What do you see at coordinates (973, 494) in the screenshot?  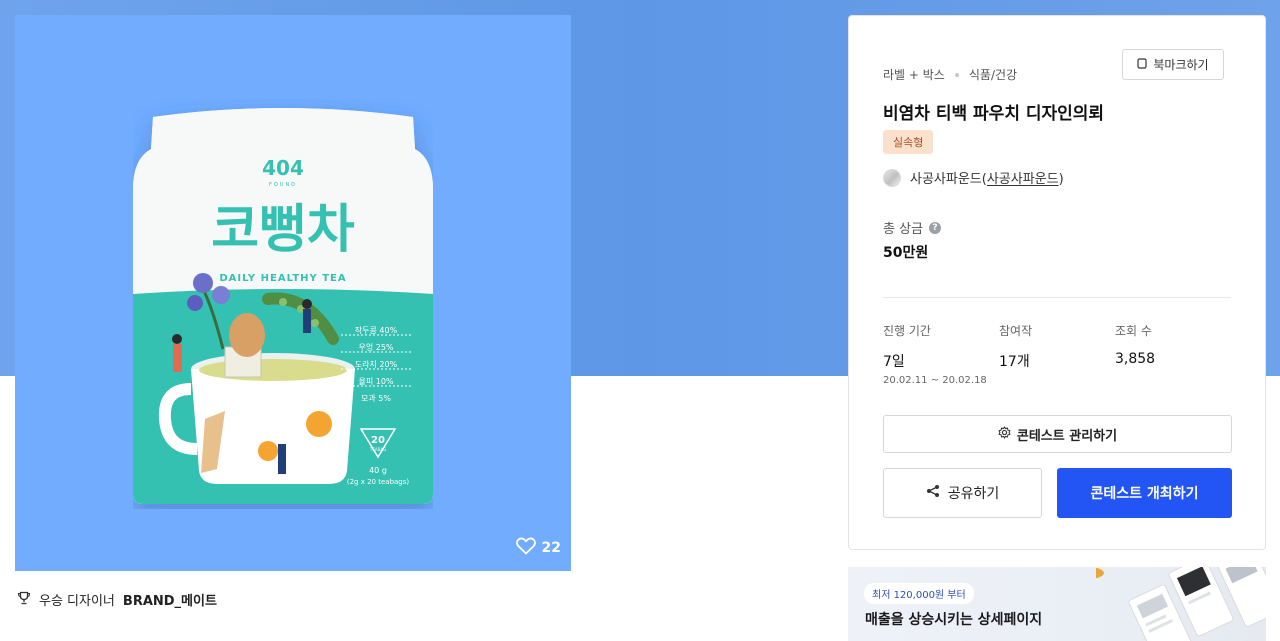 I see `share-label: 공유하기` at bounding box center [973, 494].